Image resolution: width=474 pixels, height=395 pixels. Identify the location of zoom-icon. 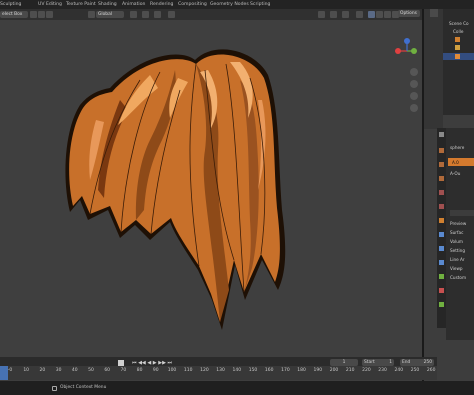
(414, 72).